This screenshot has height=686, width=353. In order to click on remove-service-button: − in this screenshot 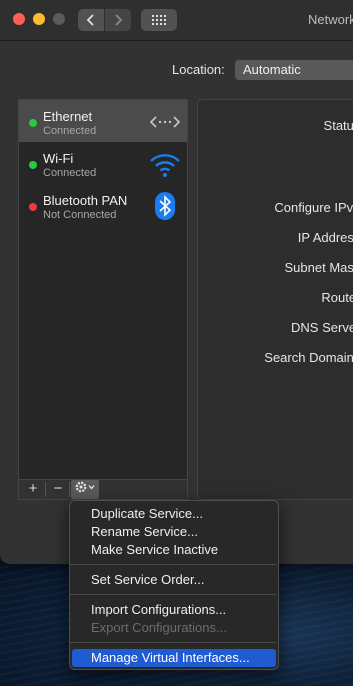, I will do `click(58, 489)`.